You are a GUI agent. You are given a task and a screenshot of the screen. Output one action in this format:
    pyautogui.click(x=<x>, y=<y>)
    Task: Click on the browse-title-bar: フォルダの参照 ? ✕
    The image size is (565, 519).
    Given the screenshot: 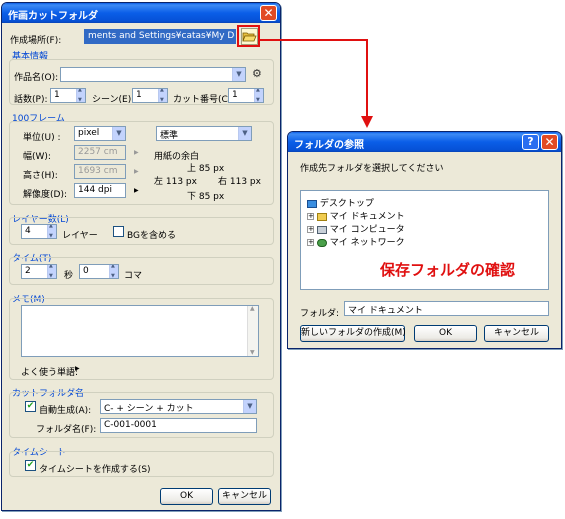 What is the action you would take?
    pyautogui.click(x=424, y=142)
    